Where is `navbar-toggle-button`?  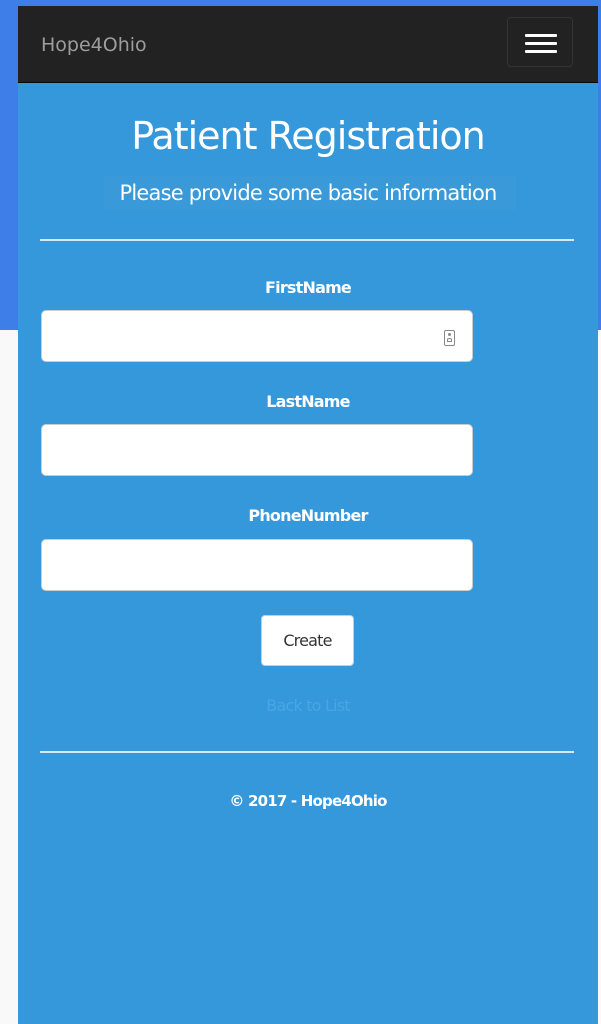 navbar-toggle-button is located at coordinates (540, 42).